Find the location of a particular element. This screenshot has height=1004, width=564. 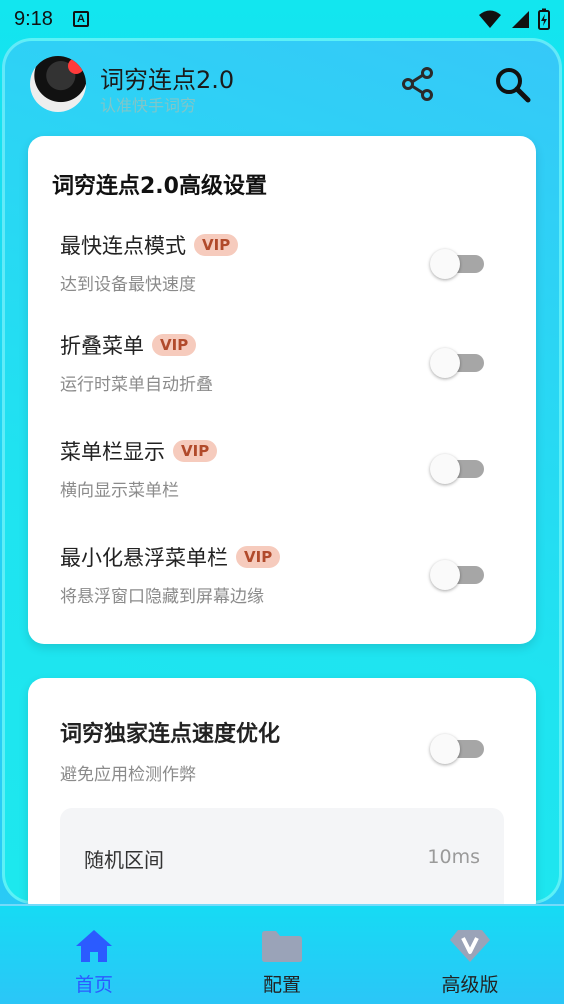

bottom-navigation: 首页 配置 高级版 is located at coordinates (282, 954).